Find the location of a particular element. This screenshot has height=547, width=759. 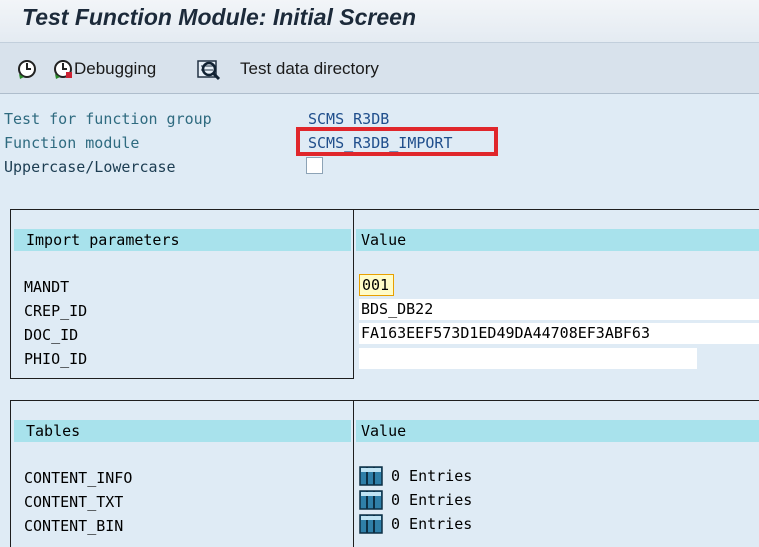

param-name-mandt: MANDT is located at coordinates (47, 287).